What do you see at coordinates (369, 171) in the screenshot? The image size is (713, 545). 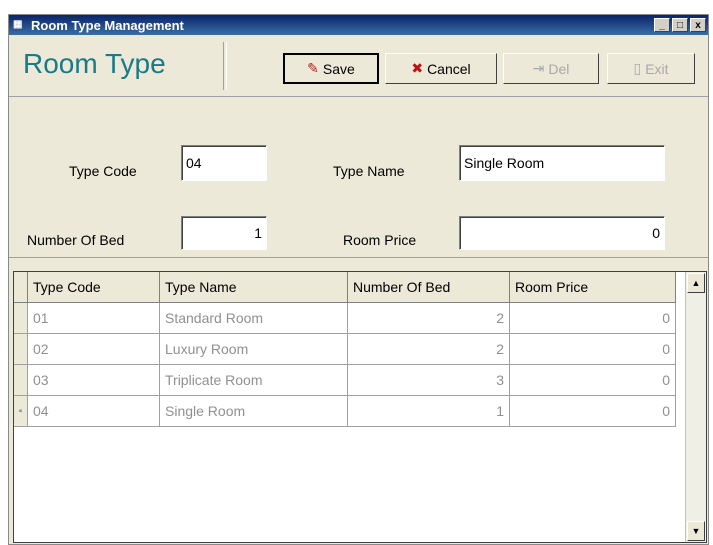 I see `type-name-label: Type Name` at bounding box center [369, 171].